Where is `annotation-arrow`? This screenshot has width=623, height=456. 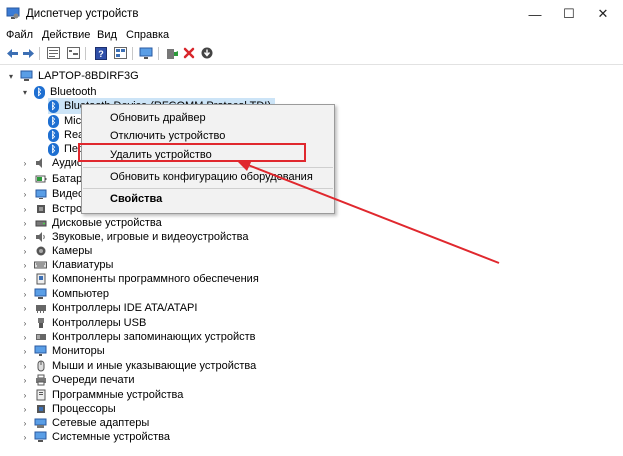
annotation-arrow is located at coordinates (368, 212).